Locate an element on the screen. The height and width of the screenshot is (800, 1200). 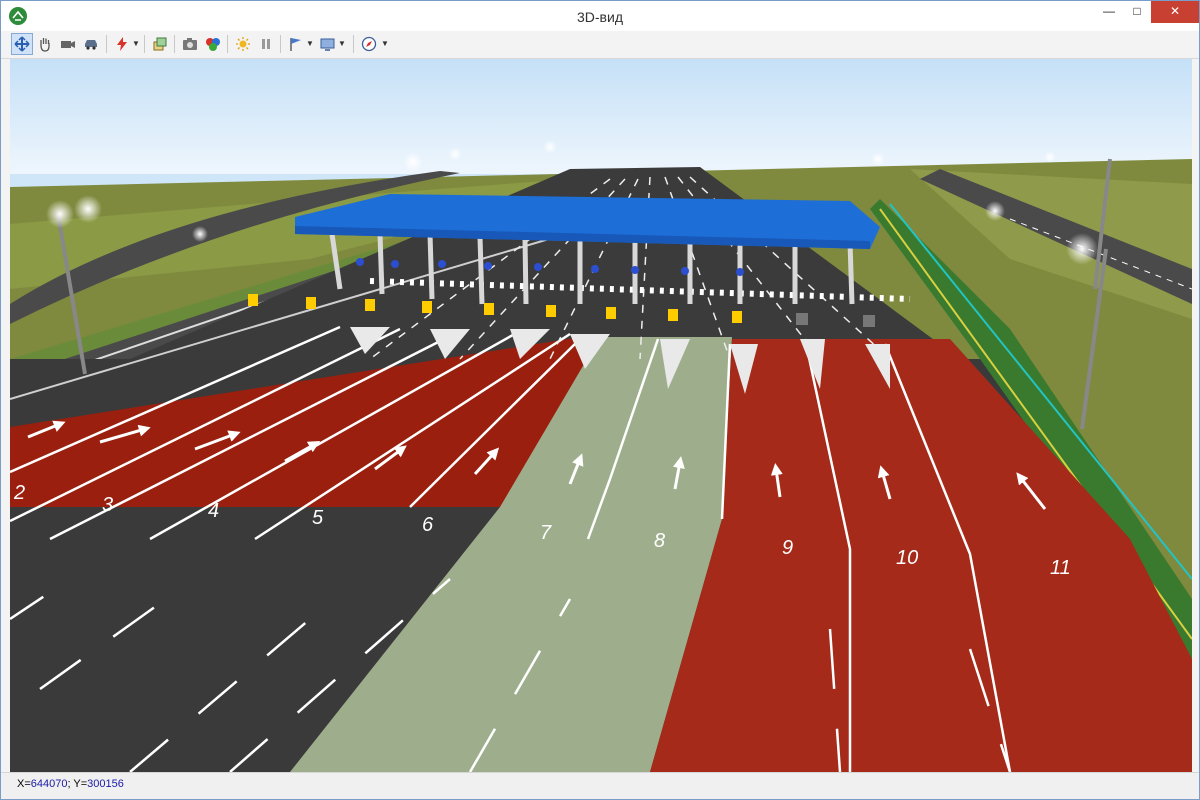
toolbar: ▼ ▼ ▼ ▼ is located at coordinates (600, 45).